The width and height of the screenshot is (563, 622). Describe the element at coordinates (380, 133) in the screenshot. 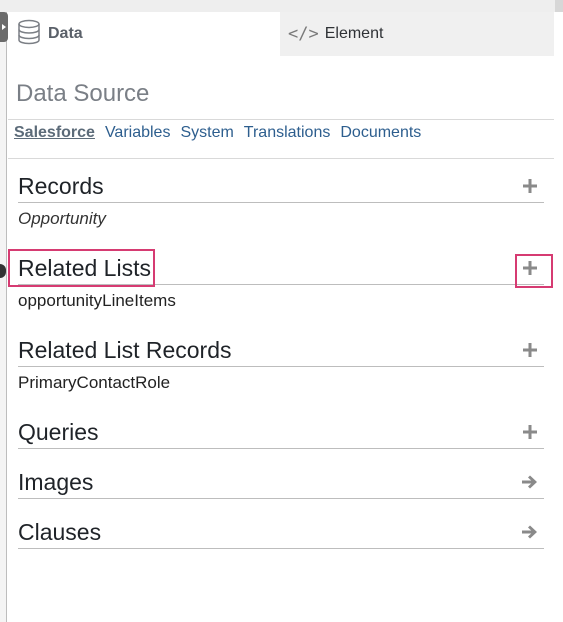

I see `subnav-documents: Documents` at that location.